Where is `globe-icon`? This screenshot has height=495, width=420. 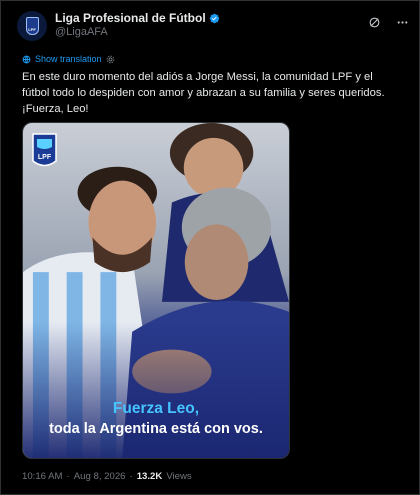
globe-icon is located at coordinates (26, 59).